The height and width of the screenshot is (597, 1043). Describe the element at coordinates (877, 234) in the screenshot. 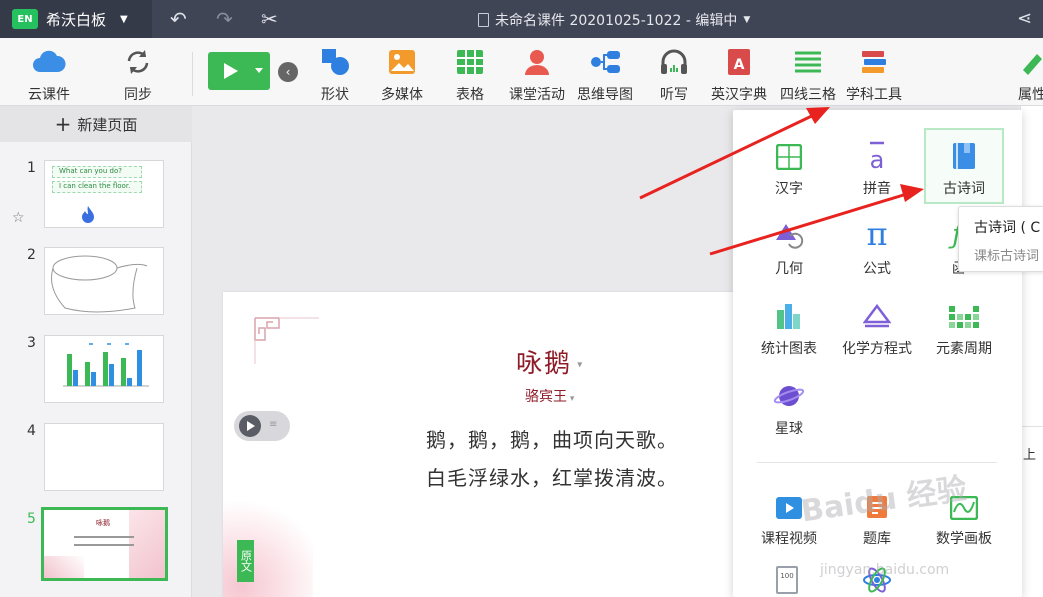

I see `pi-icon: π` at that location.